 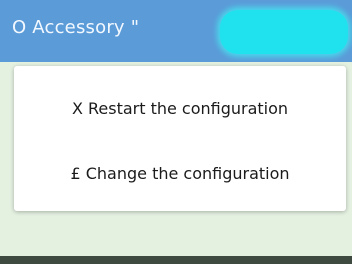 What do you see at coordinates (76, 27) in the screenshot?
I see `title-text: O Accessory "` at bounding box center [76, 27].